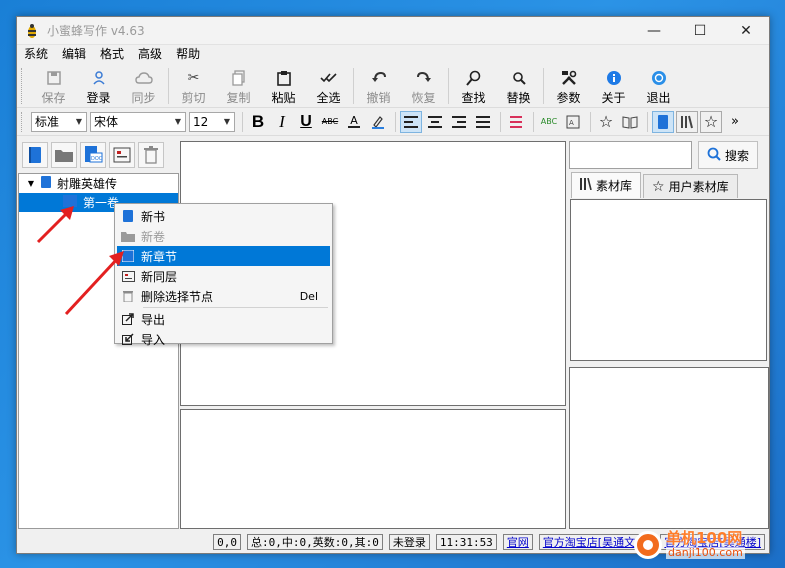 The width and height of the screenshot is (785, 568). Describe the element at coordinates (54, 78) in the screenshot. I see `save-icon` at that location.